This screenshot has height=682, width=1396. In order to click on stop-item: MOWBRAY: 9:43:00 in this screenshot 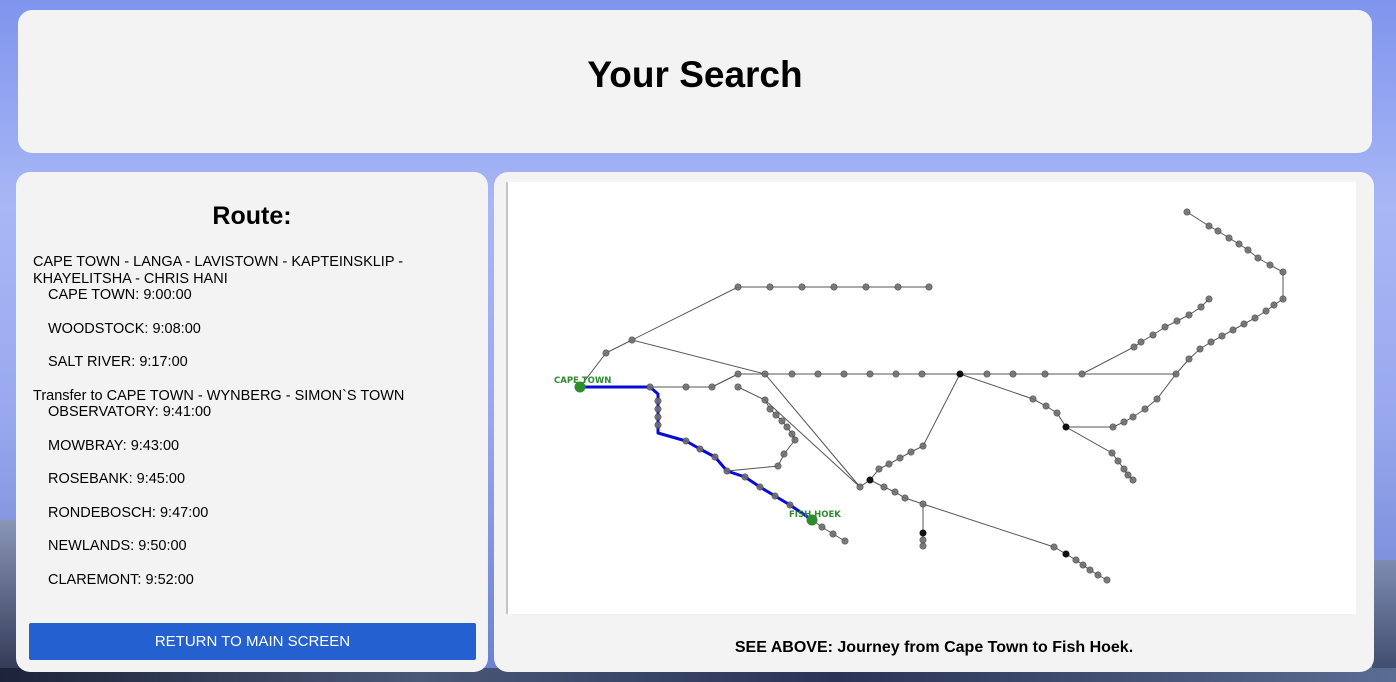, I will do `click(114, 445)`.